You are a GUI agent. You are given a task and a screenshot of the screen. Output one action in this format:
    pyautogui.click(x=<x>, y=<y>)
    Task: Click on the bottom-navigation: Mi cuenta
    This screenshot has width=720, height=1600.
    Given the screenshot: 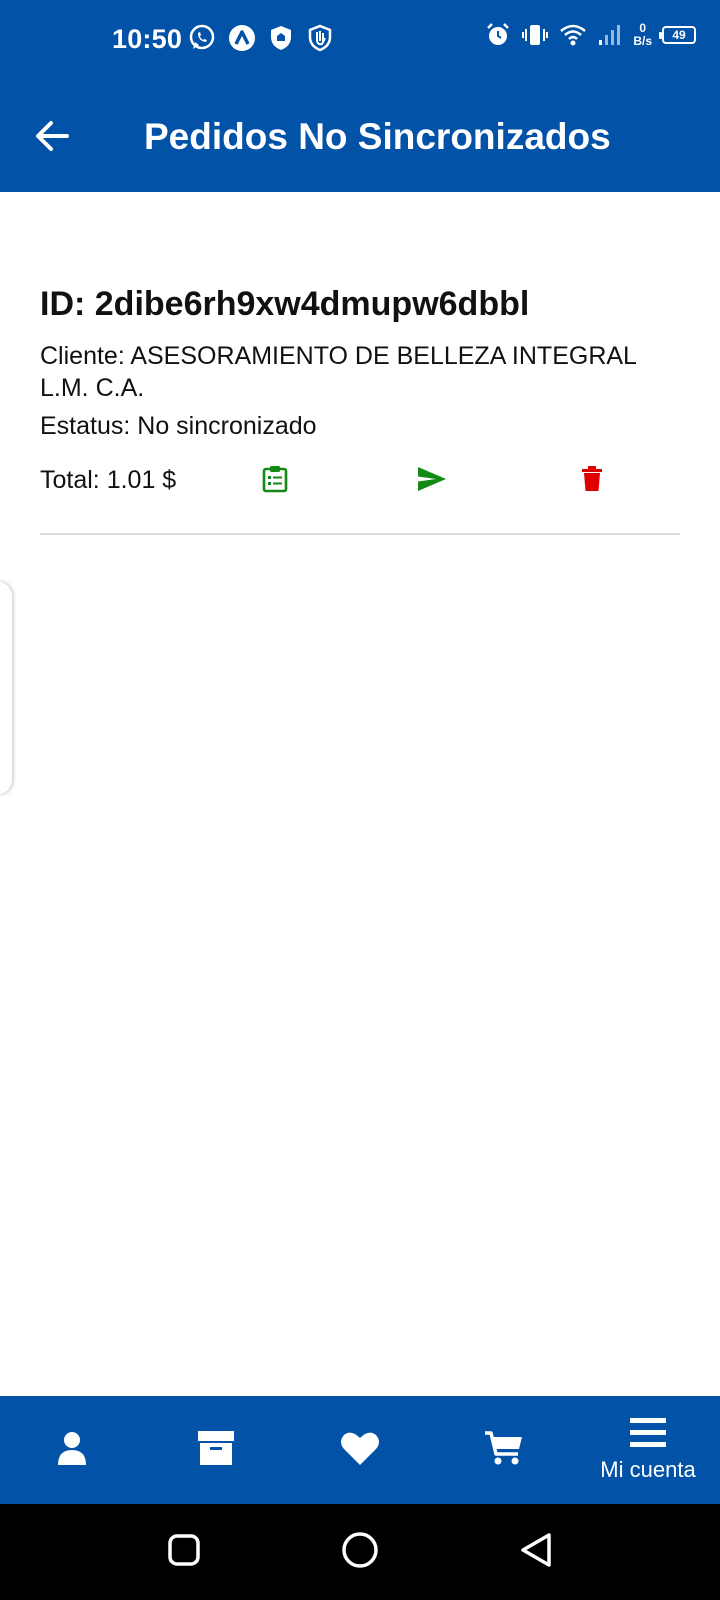 What is the action you would take?
    pyautogui.click(x=360, y=1450)
    